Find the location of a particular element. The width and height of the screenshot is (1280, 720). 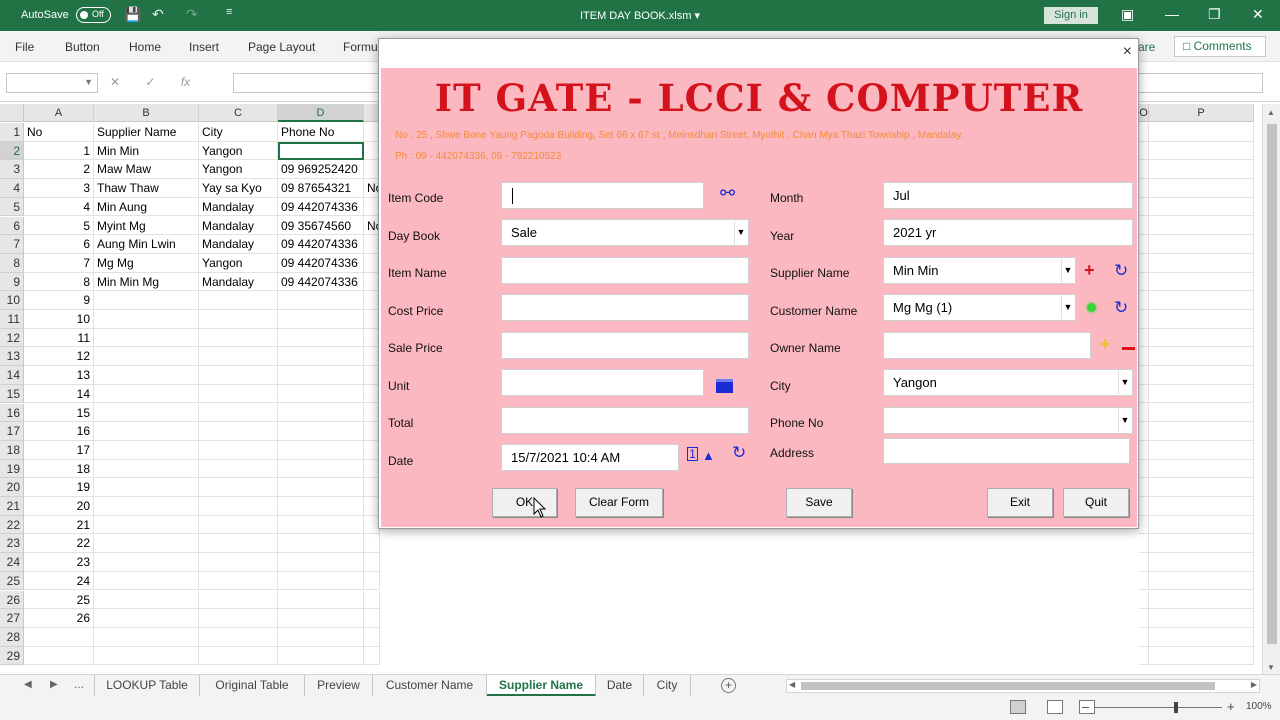

share-button: are is located at coordinates (1146, 47).